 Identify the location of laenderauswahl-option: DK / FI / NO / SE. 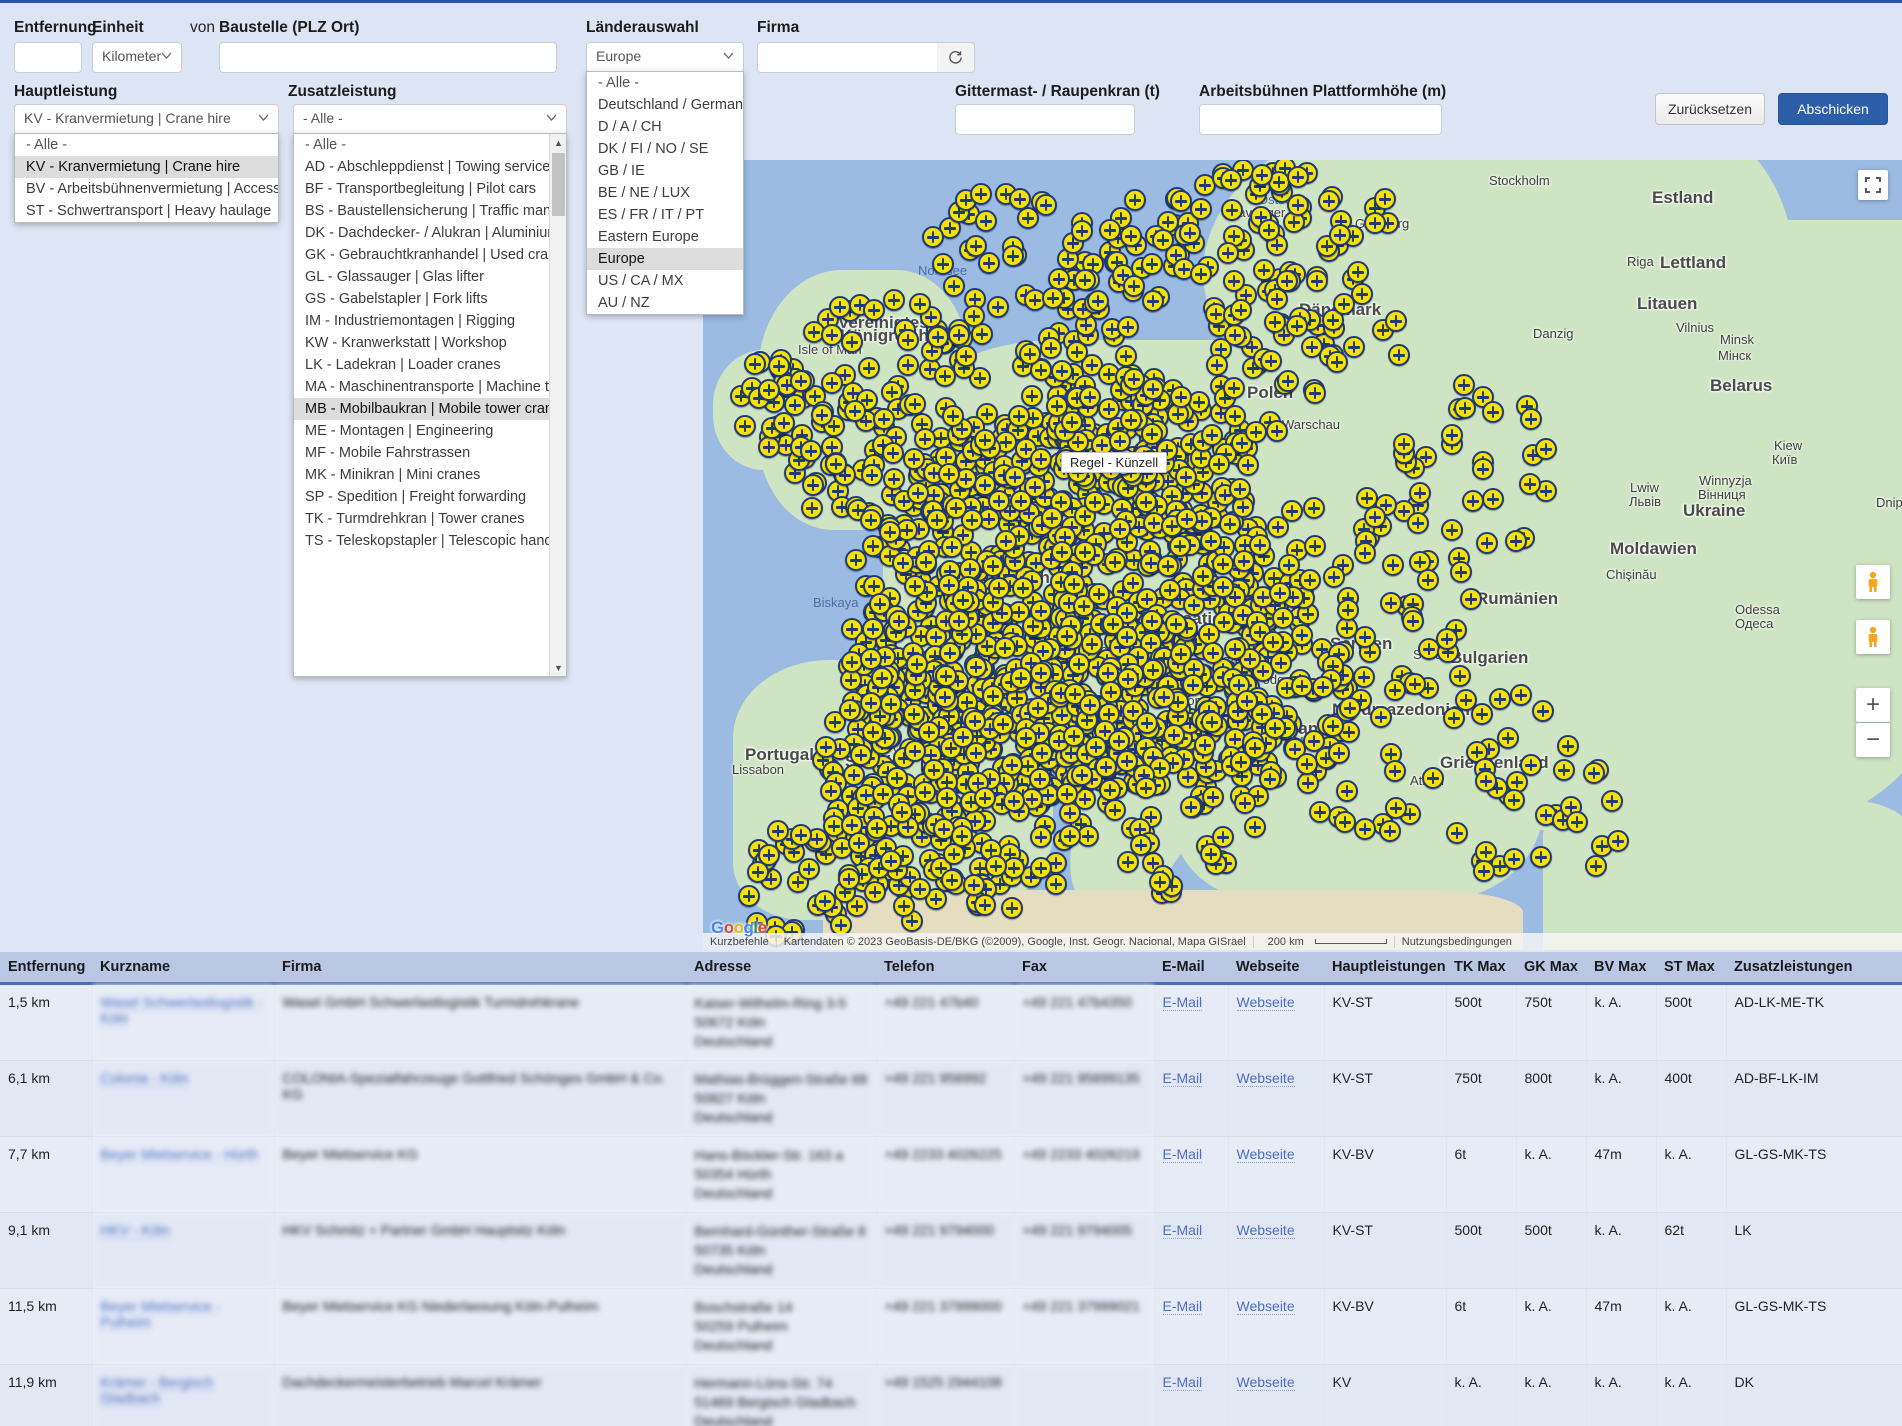
(665, 149).